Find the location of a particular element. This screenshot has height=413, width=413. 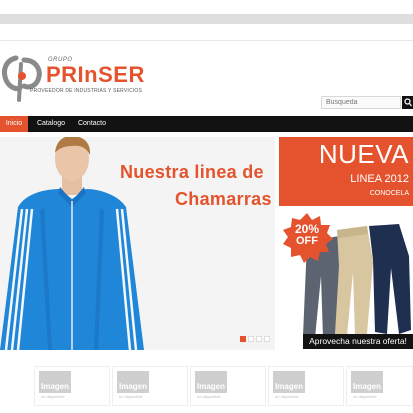

search-input is located at coordinates (361, 102).